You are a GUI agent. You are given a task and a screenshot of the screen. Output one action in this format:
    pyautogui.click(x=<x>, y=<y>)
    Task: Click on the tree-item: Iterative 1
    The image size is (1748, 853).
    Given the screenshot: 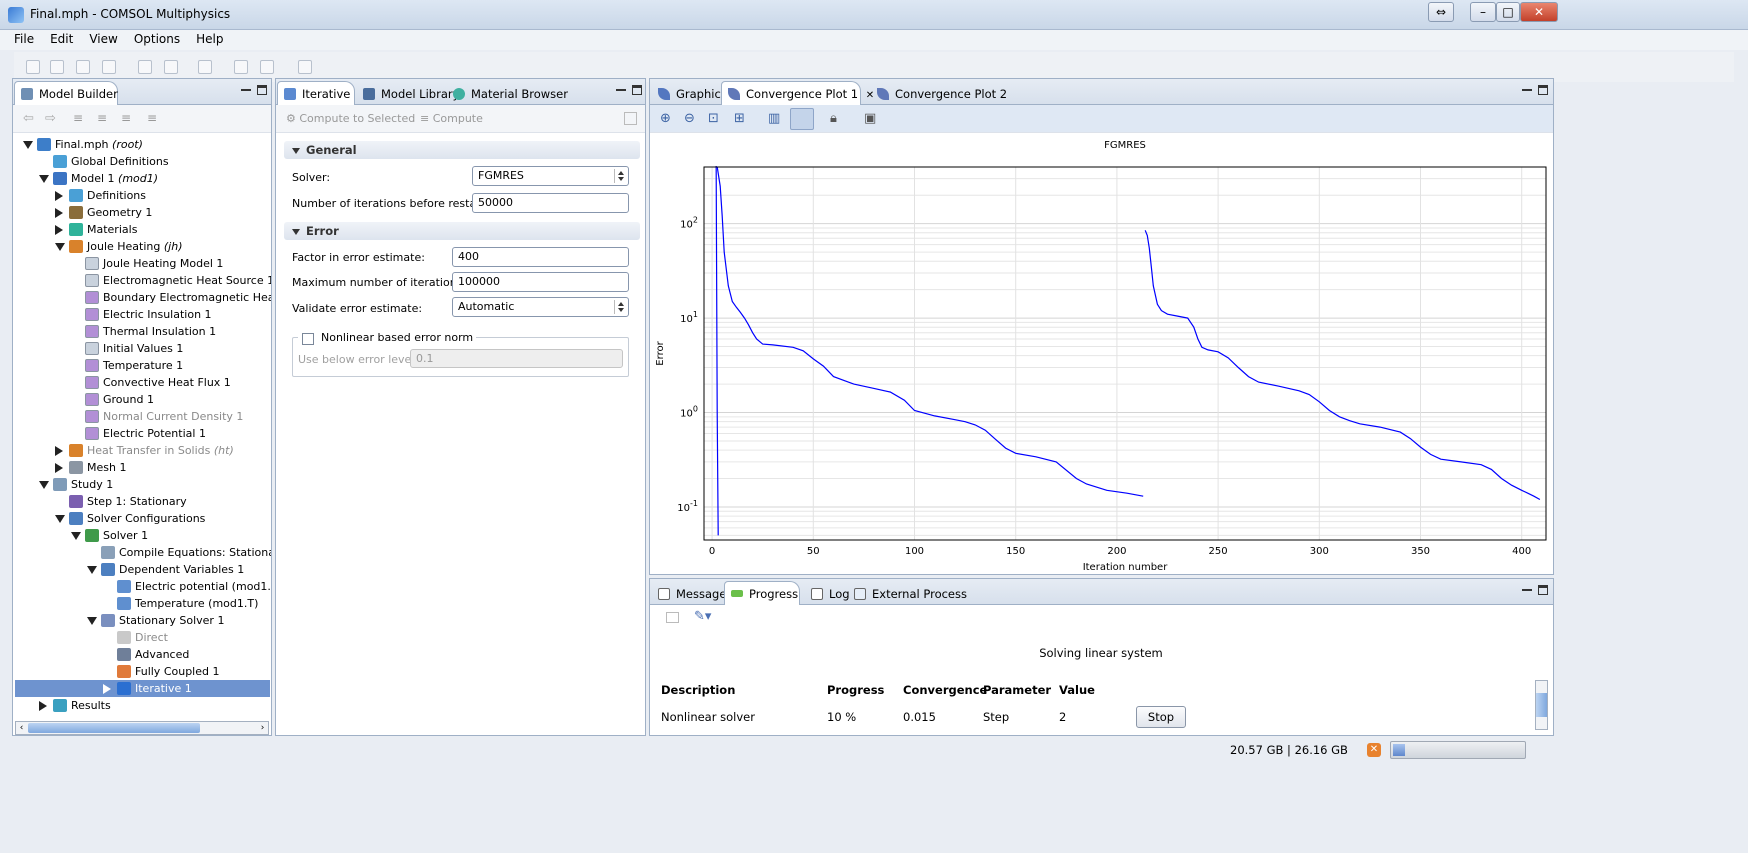 What is the action you would take?
    pyautogui.click(x=142, y=688)
    